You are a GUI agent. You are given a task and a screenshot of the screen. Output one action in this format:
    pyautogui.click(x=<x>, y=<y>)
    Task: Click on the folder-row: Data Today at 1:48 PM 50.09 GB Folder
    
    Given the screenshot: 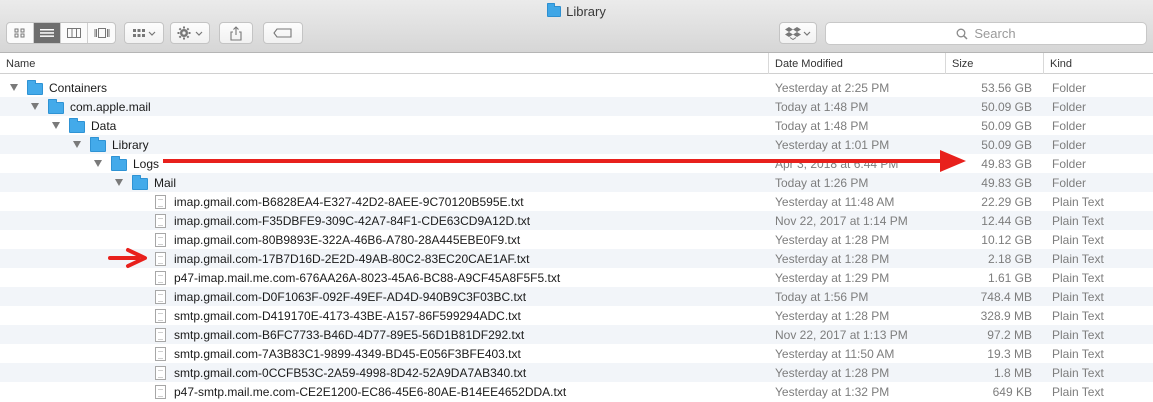 What is the action you would take?
    pyautogui.click(x=576, y=125)
    